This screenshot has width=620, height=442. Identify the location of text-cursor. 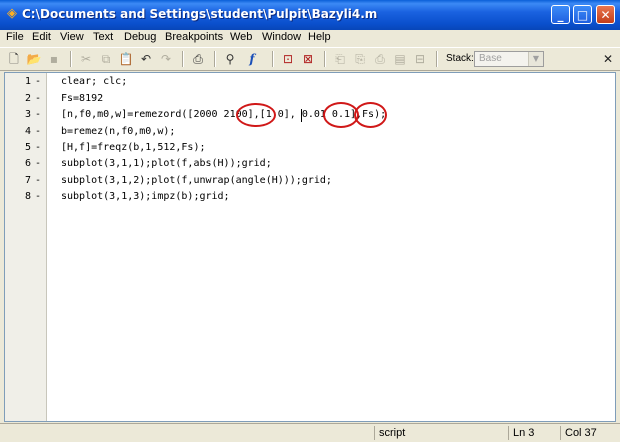
(301, 115).